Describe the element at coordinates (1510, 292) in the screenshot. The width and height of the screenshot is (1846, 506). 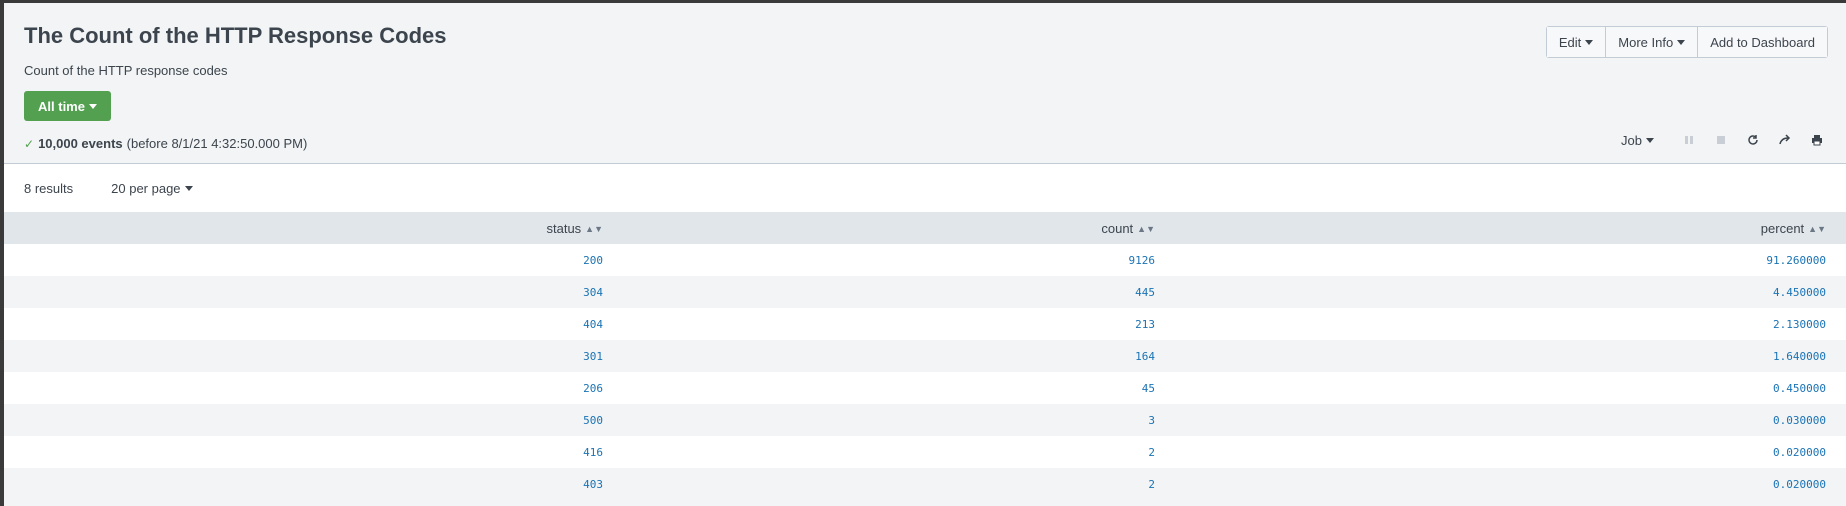
I see `cell-percent: 4.450000` at that location.